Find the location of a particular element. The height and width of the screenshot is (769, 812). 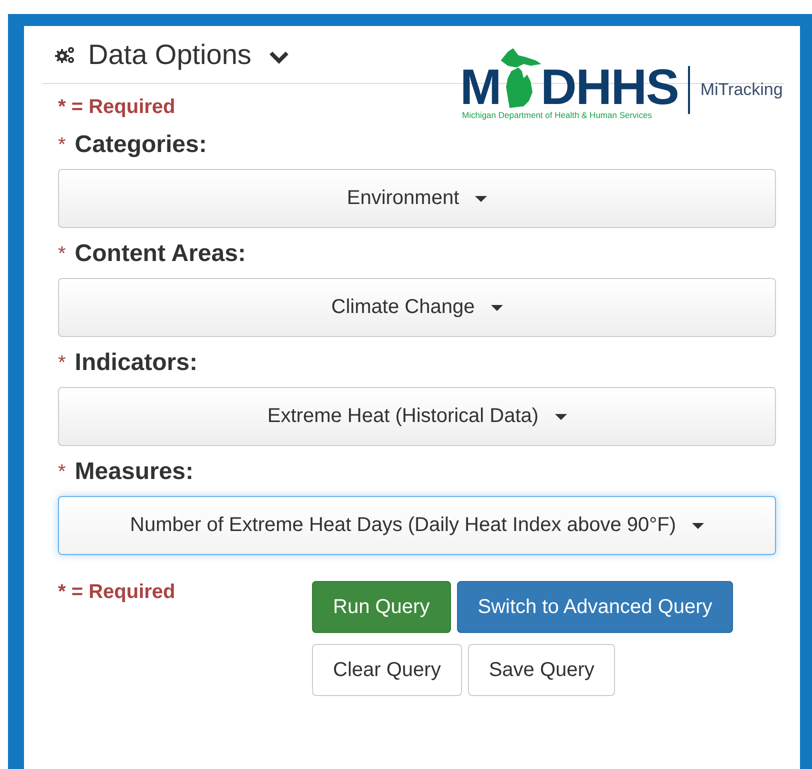

query-button: Run Query is located at coordinates (381, 607).